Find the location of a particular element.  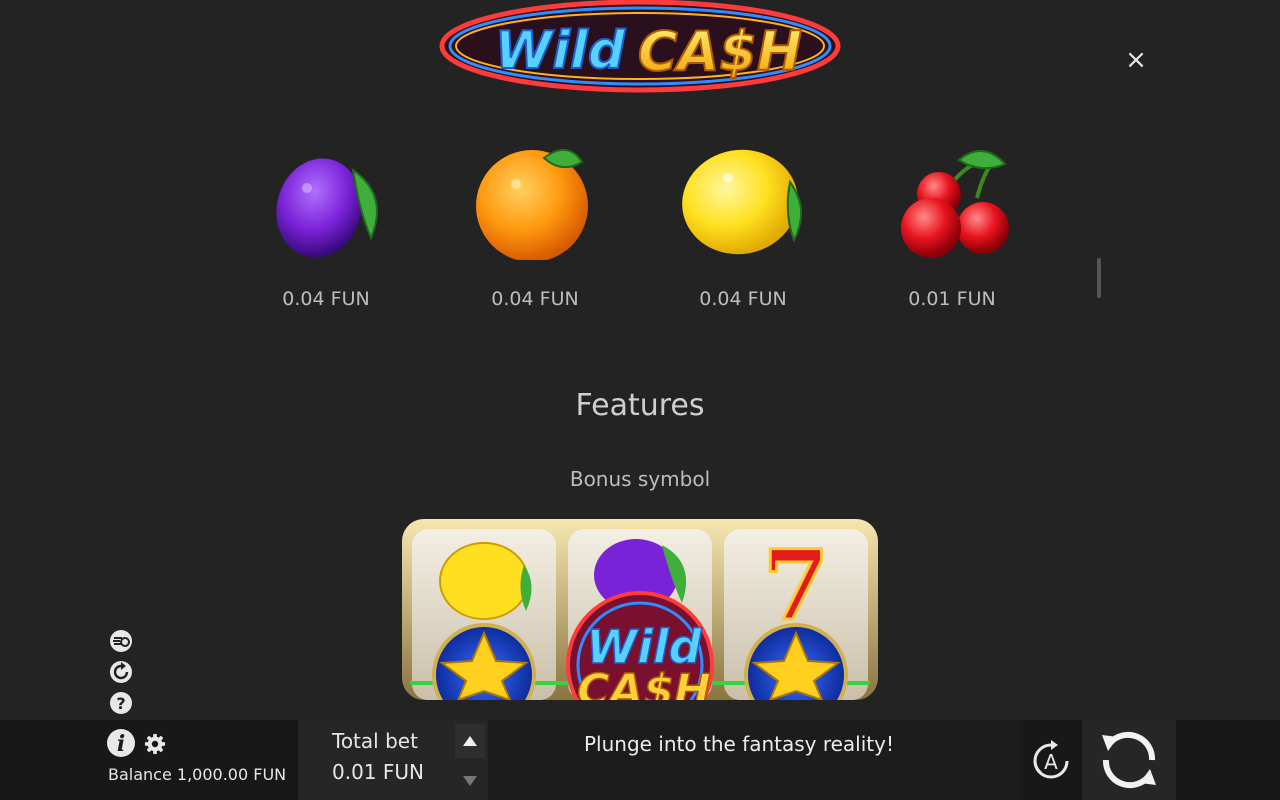

orange-icon is located at coordinates (532, 204).